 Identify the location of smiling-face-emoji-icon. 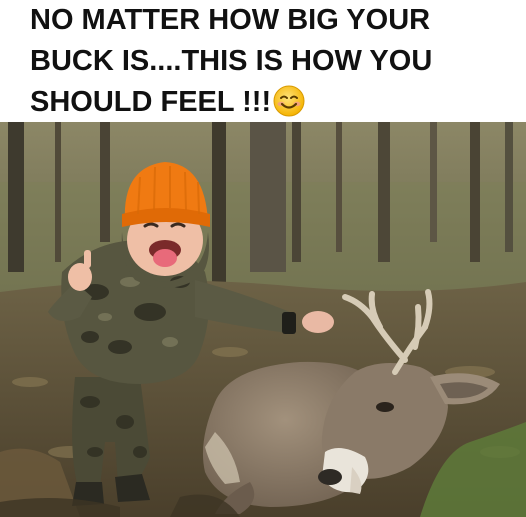
(289, 101).